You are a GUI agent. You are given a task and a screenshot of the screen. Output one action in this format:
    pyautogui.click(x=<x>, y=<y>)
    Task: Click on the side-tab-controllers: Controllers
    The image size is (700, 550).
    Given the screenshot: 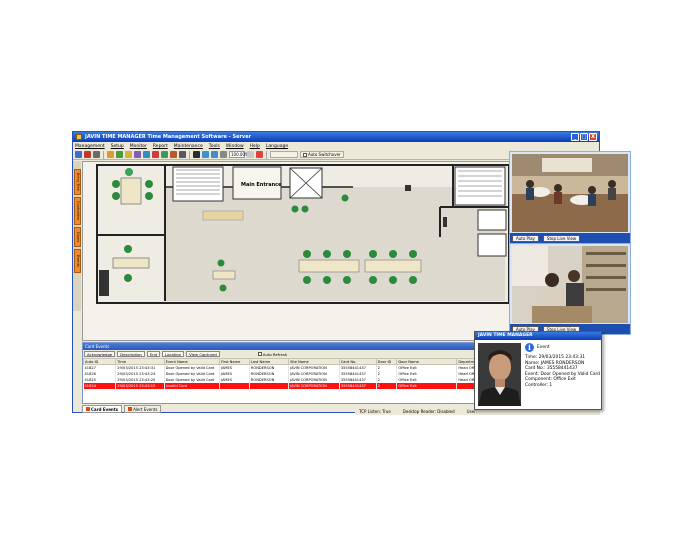 What is the action you would take?
    pyautogui.click(x=77, y=211)
    